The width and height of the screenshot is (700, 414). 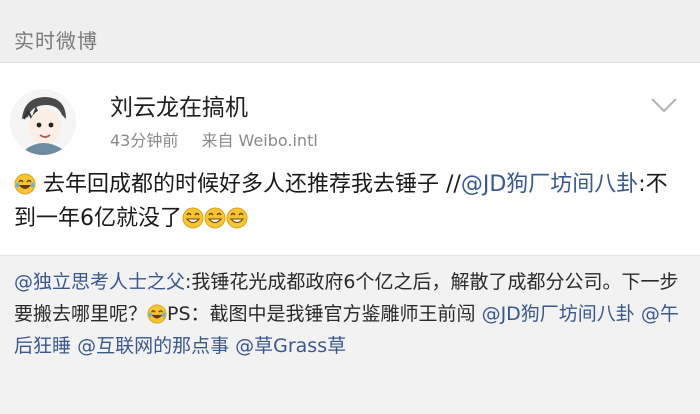 What do you see at coordinates (259, 140) in the screenshot?
I see `post-source: 来自 Weibo.intl` at bounding box center [259, 140].